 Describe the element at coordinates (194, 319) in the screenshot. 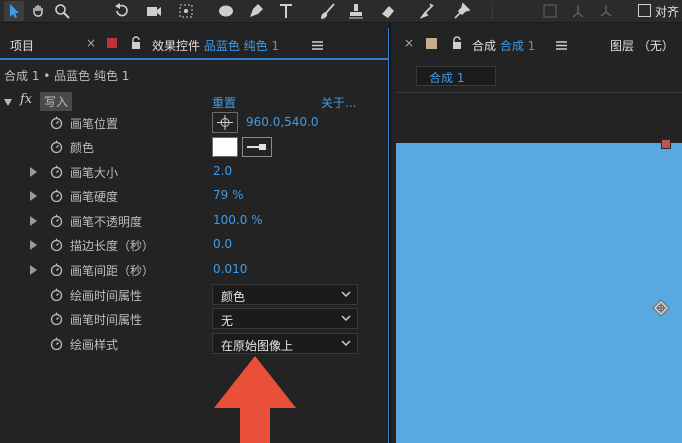

I see `property-row-brush-time-props: 画笔时间属性 无` at that location.